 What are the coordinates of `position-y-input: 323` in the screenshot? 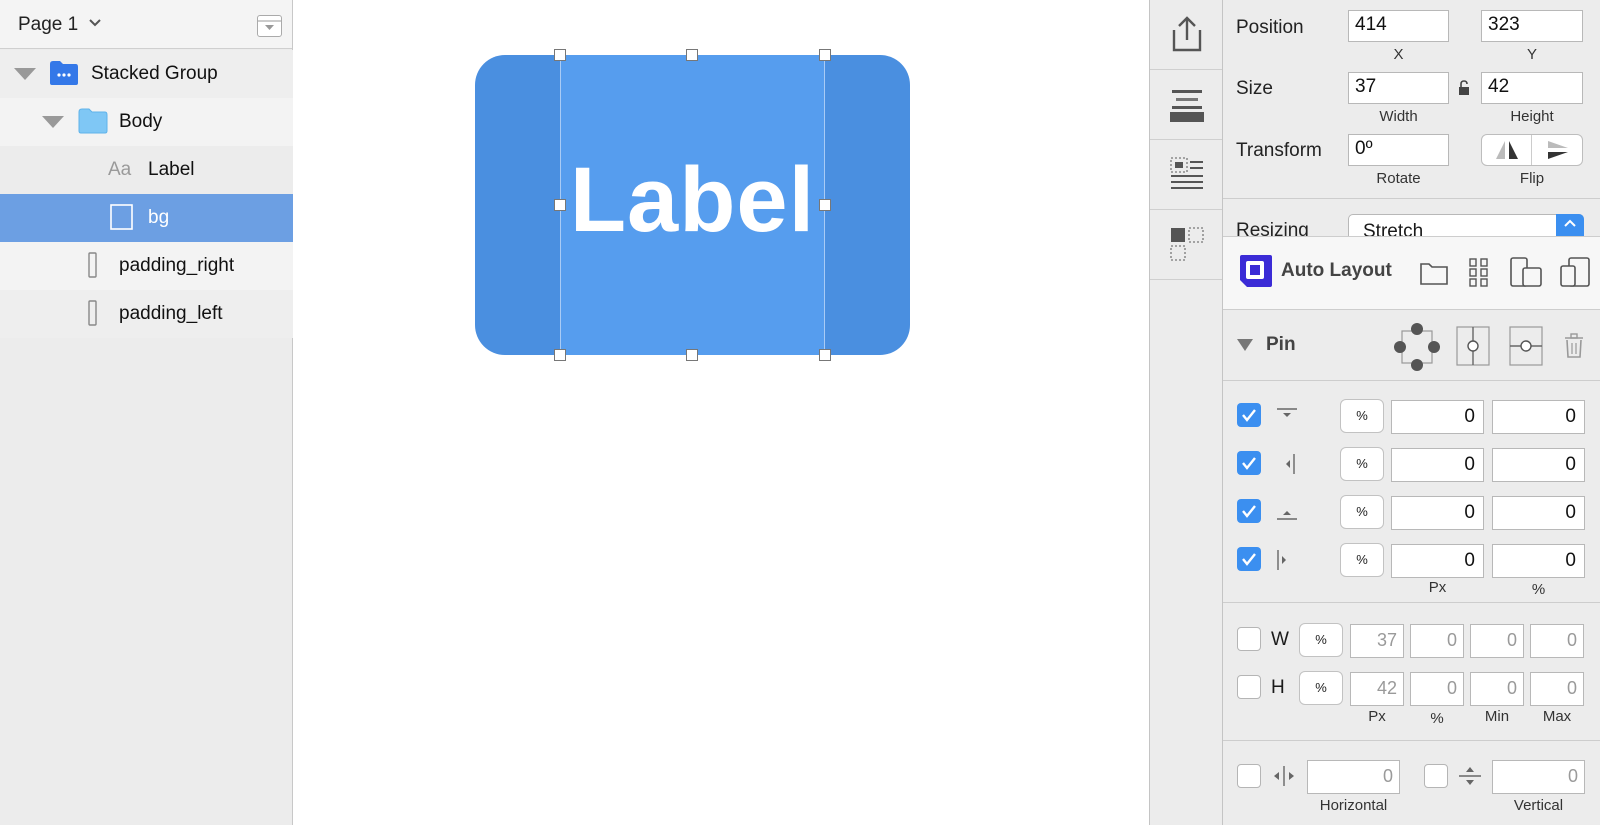 It's located at (1532, 26).